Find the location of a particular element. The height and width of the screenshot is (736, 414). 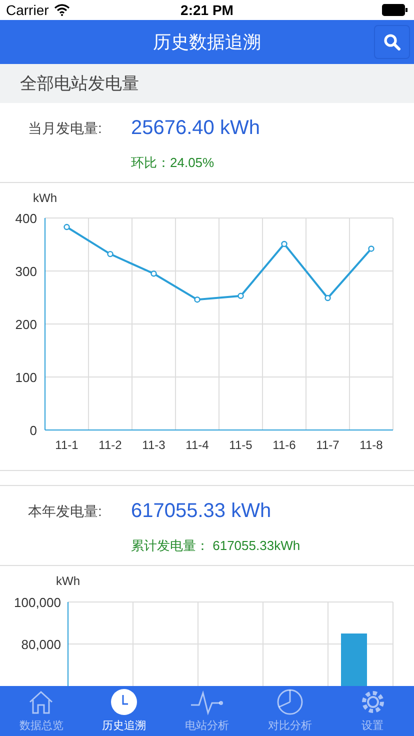

tab-bar-item: 电站分析 is located at coordinates (207, 711).